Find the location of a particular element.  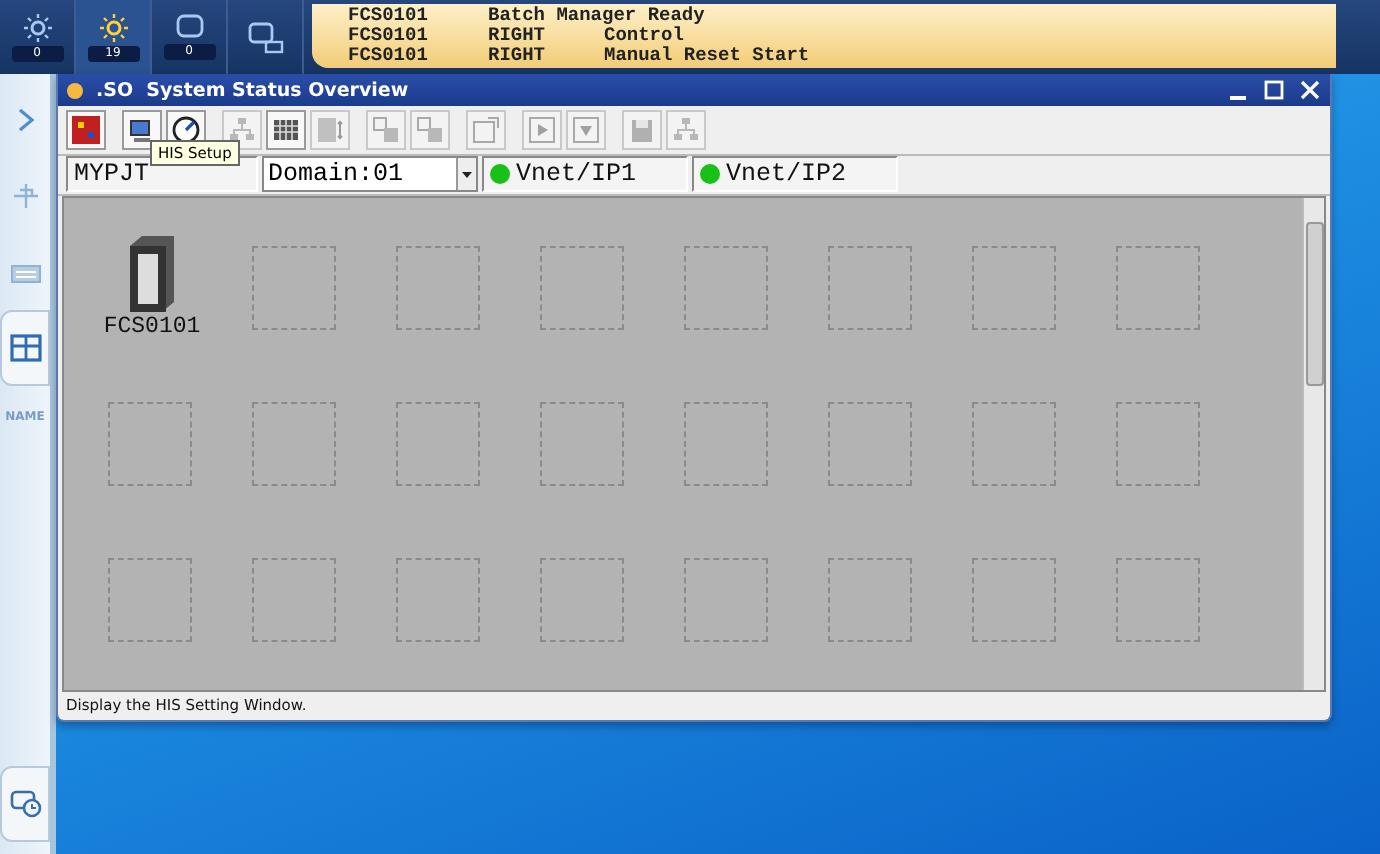

network-label: Vnet/IP2 is located at coordinates (786, 174).